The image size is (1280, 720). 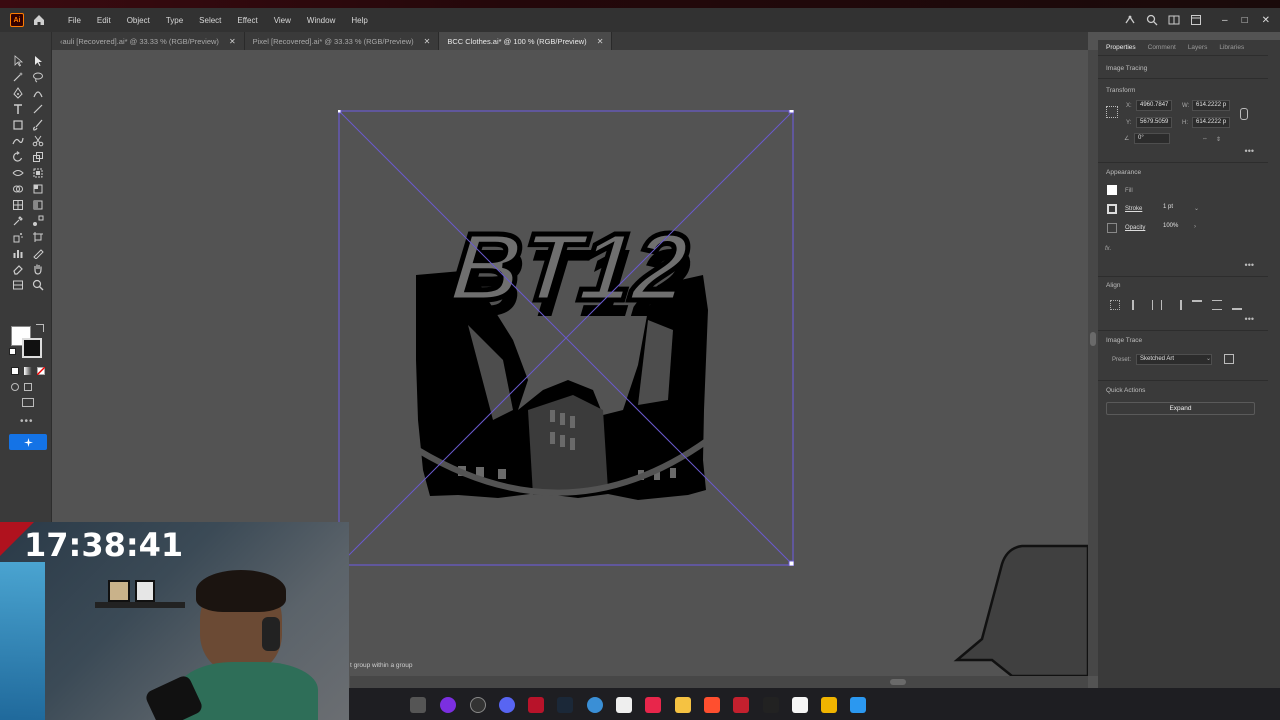 I want to click on stroke-swatch-icon, so click(x=1112, y=209).